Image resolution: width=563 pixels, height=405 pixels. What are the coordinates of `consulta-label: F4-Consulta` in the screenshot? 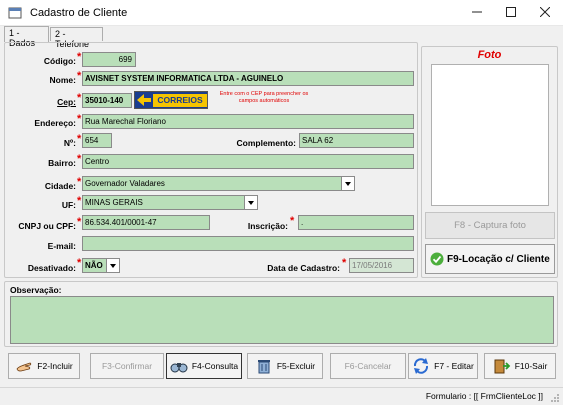 It's located at (215, 366).